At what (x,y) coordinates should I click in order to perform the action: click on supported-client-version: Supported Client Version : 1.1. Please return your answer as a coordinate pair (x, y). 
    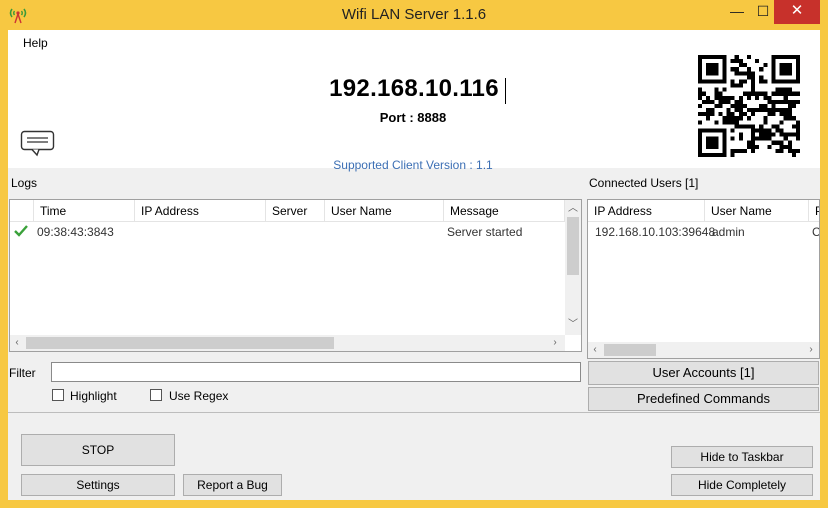
    Looking at the image, I should click on (413, 165).